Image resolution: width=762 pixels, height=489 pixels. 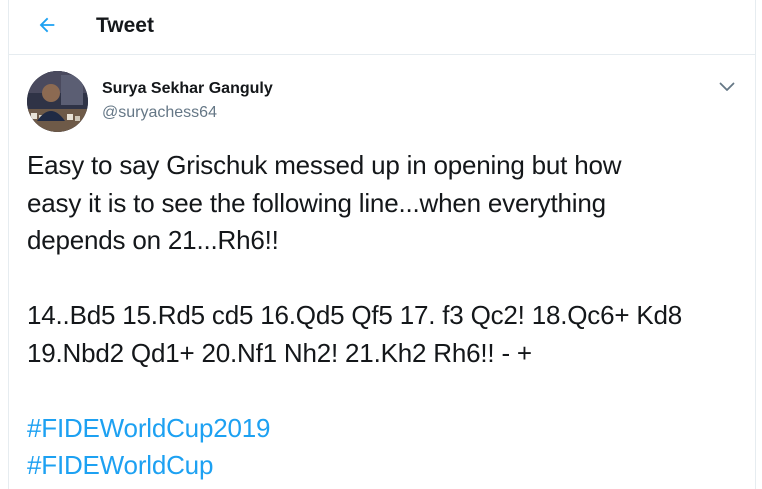 I want to click on page-header: Tweet, so click(x=382, y=27).